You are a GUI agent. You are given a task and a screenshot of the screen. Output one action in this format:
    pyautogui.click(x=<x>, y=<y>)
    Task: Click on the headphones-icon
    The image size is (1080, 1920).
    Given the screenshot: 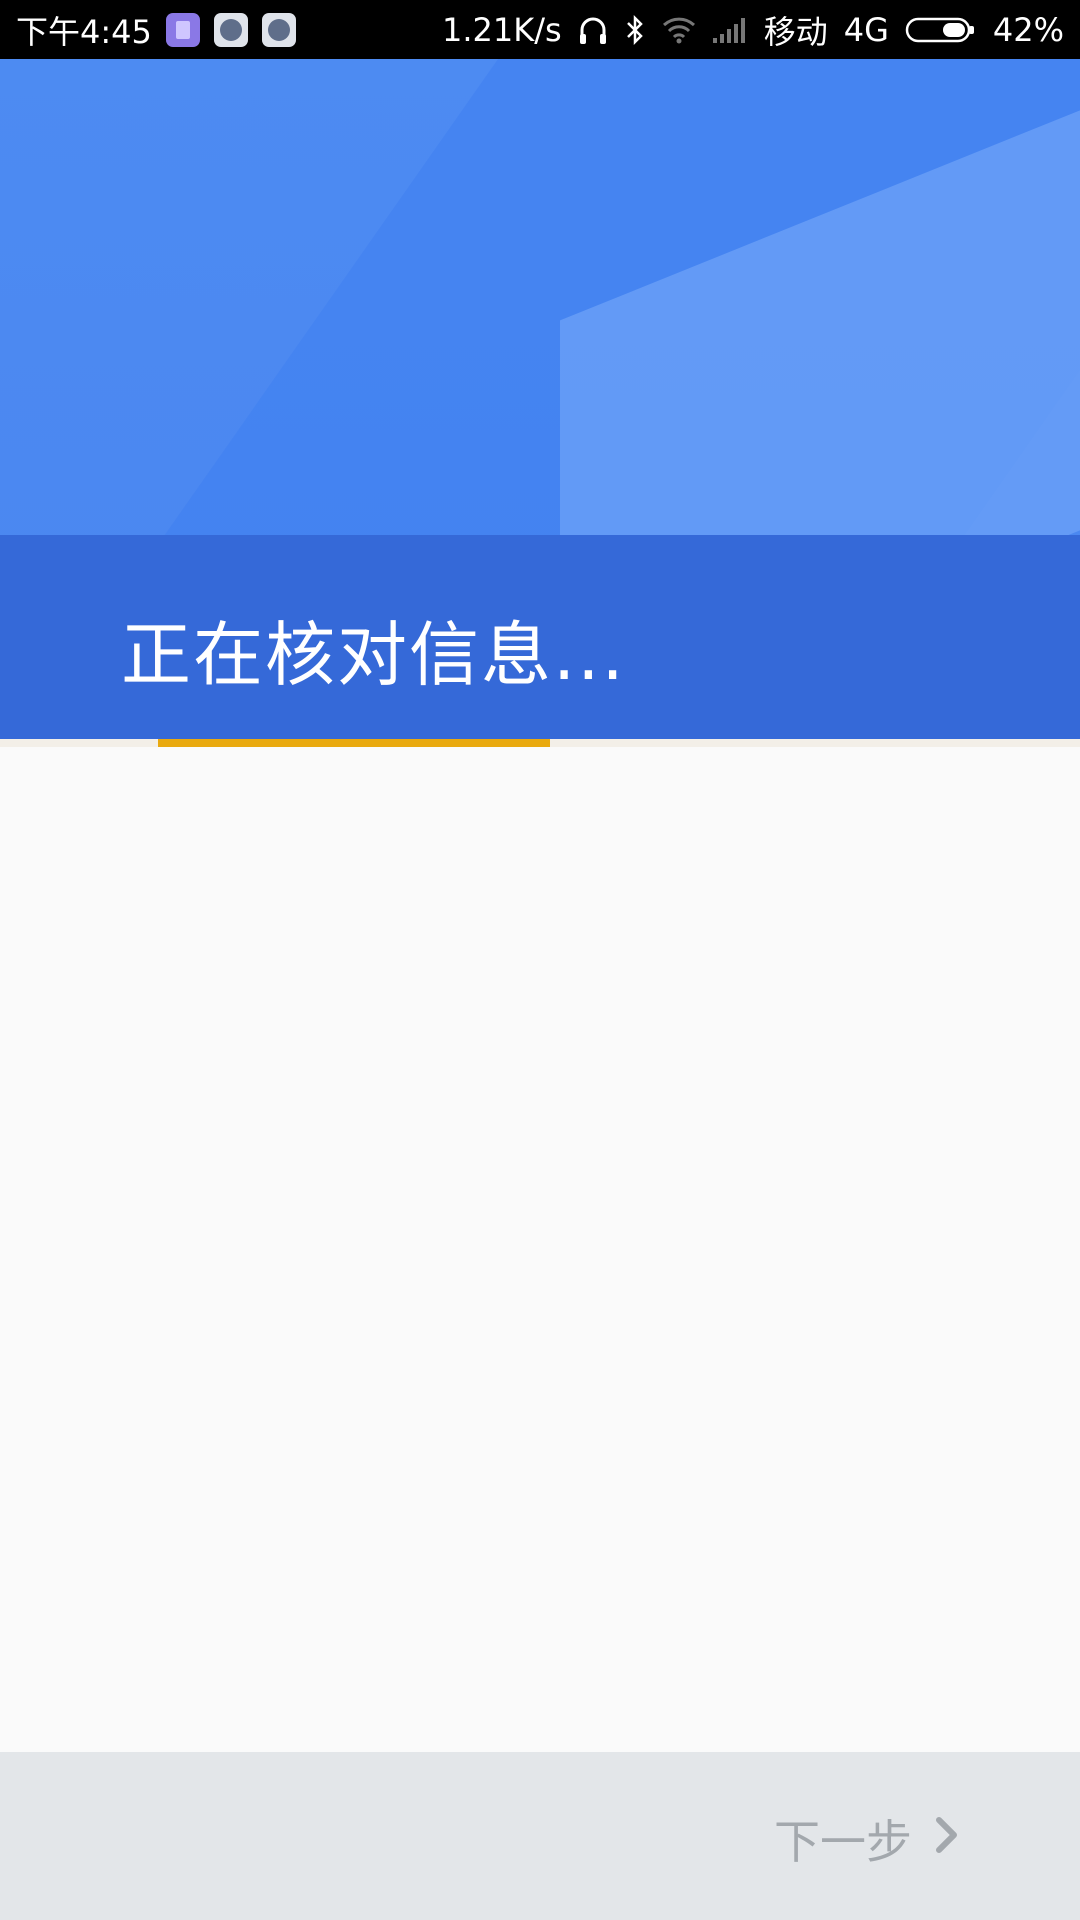 What is the action you would take?
    pyautogui.click(x=593, y=30)
    